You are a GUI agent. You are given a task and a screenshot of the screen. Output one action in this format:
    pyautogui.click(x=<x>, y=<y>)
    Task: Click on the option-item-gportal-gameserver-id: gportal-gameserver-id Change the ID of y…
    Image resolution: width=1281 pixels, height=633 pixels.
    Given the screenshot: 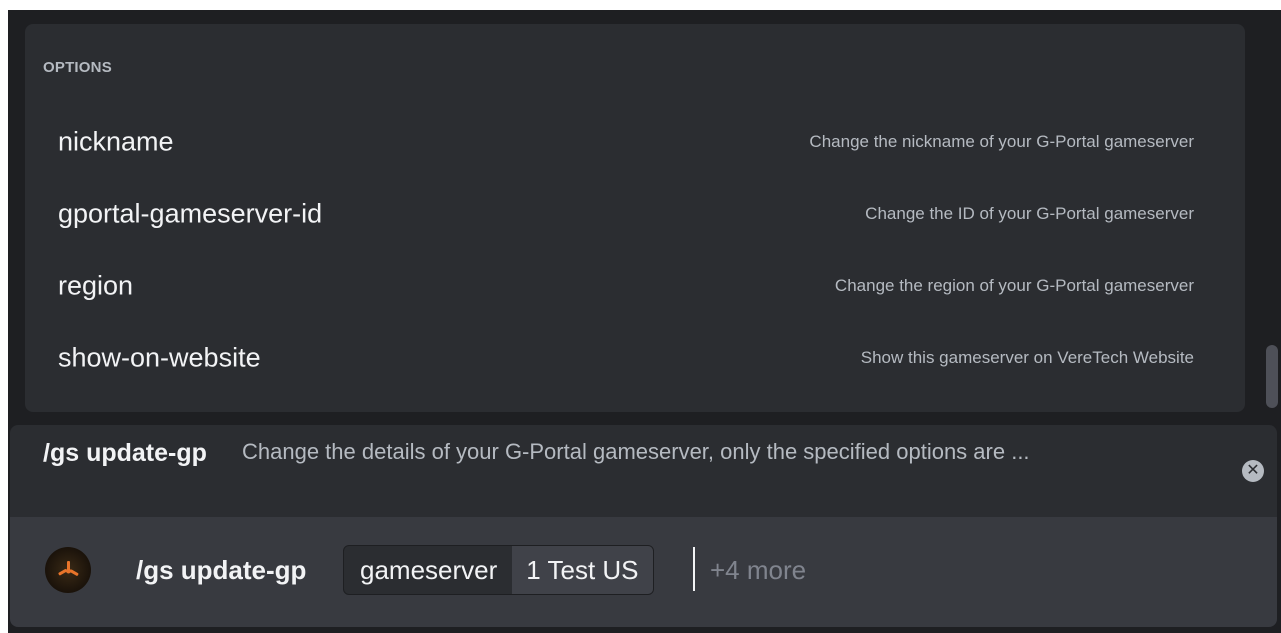 What is the action you would take?
    pyautogui.click(x=635, y=214)
    